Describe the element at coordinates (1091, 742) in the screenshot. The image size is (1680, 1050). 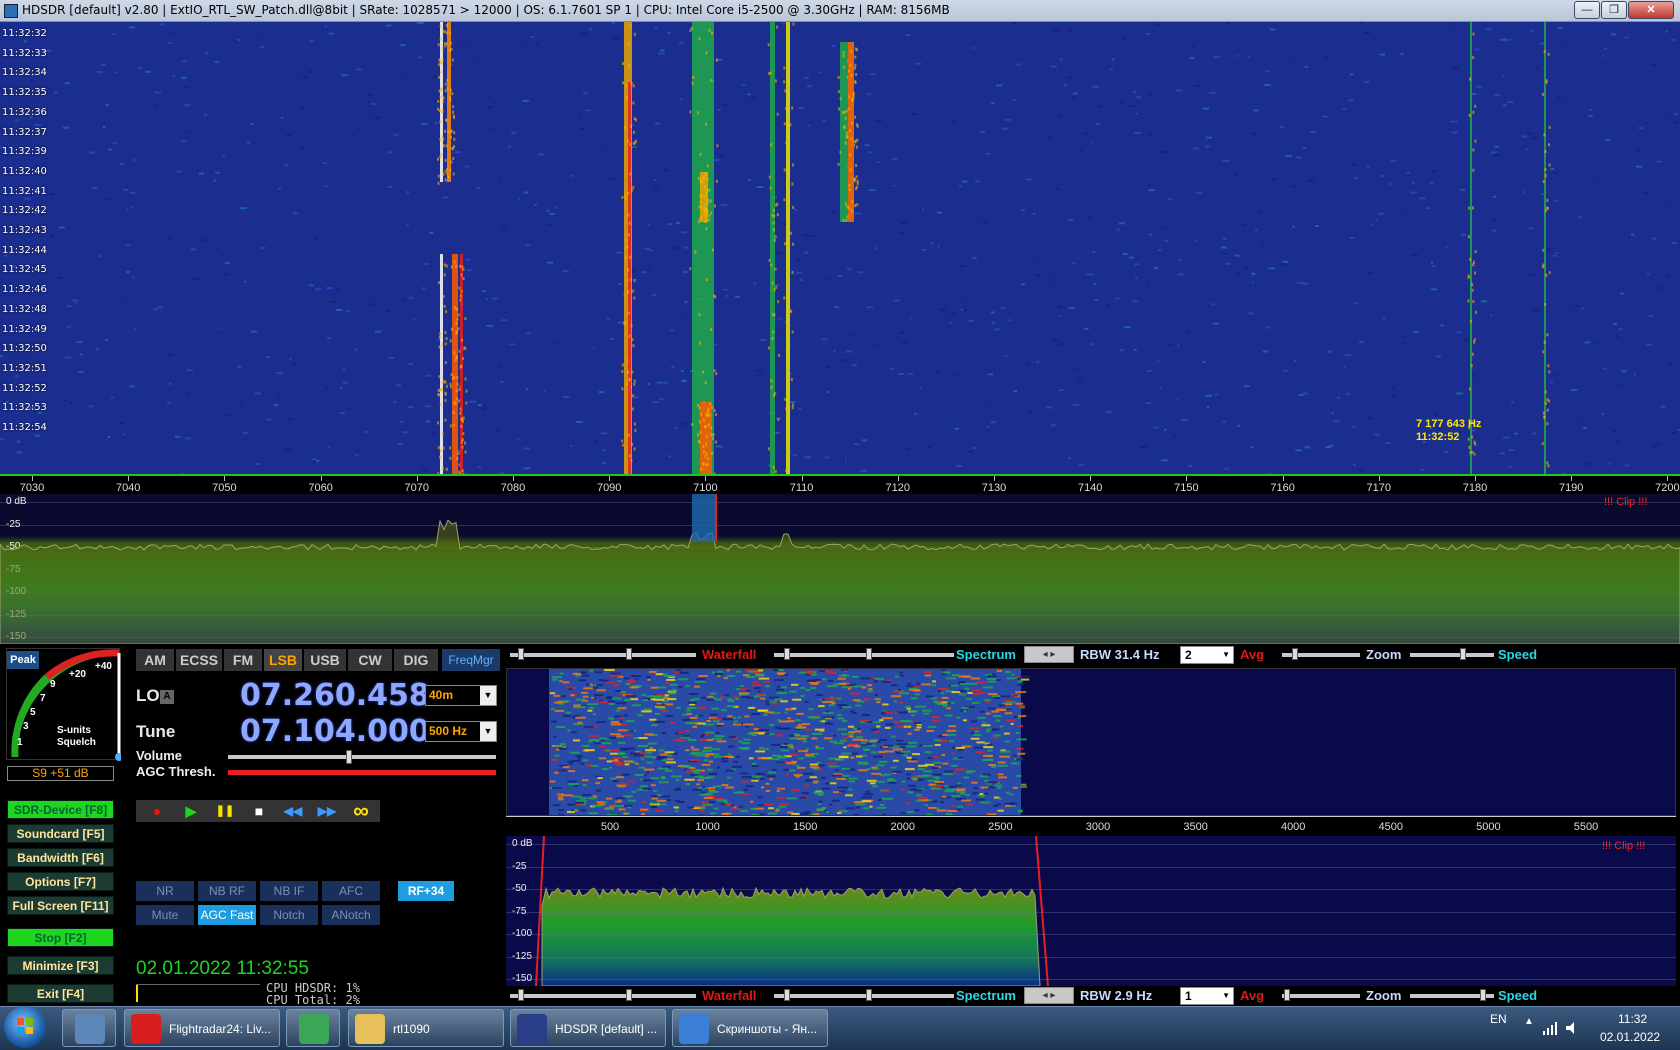
I see `audio-waterfall` at that location.